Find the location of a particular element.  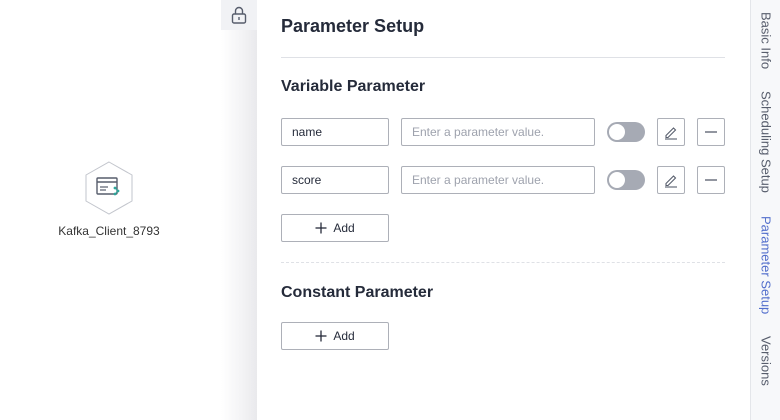

tab-versions: Versions is located at coordinates (765, 361).